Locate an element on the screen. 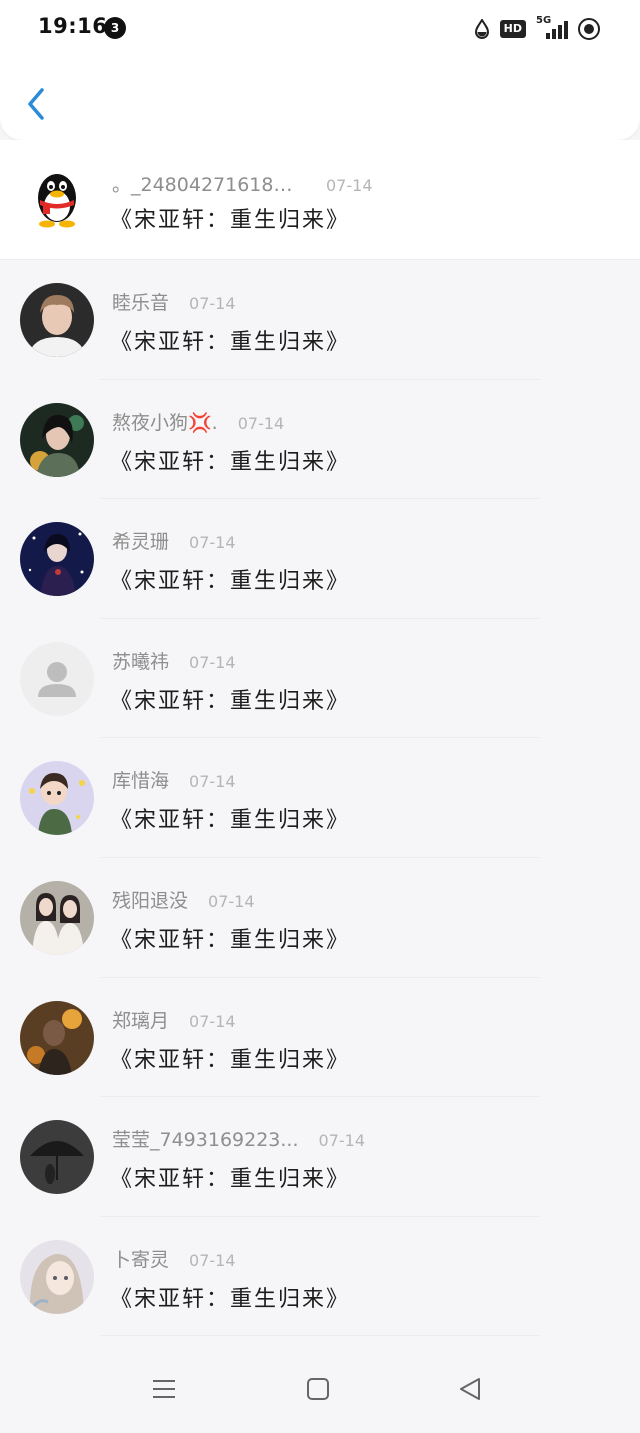  back-triangle-icon is located at coordinates (470, 1389).